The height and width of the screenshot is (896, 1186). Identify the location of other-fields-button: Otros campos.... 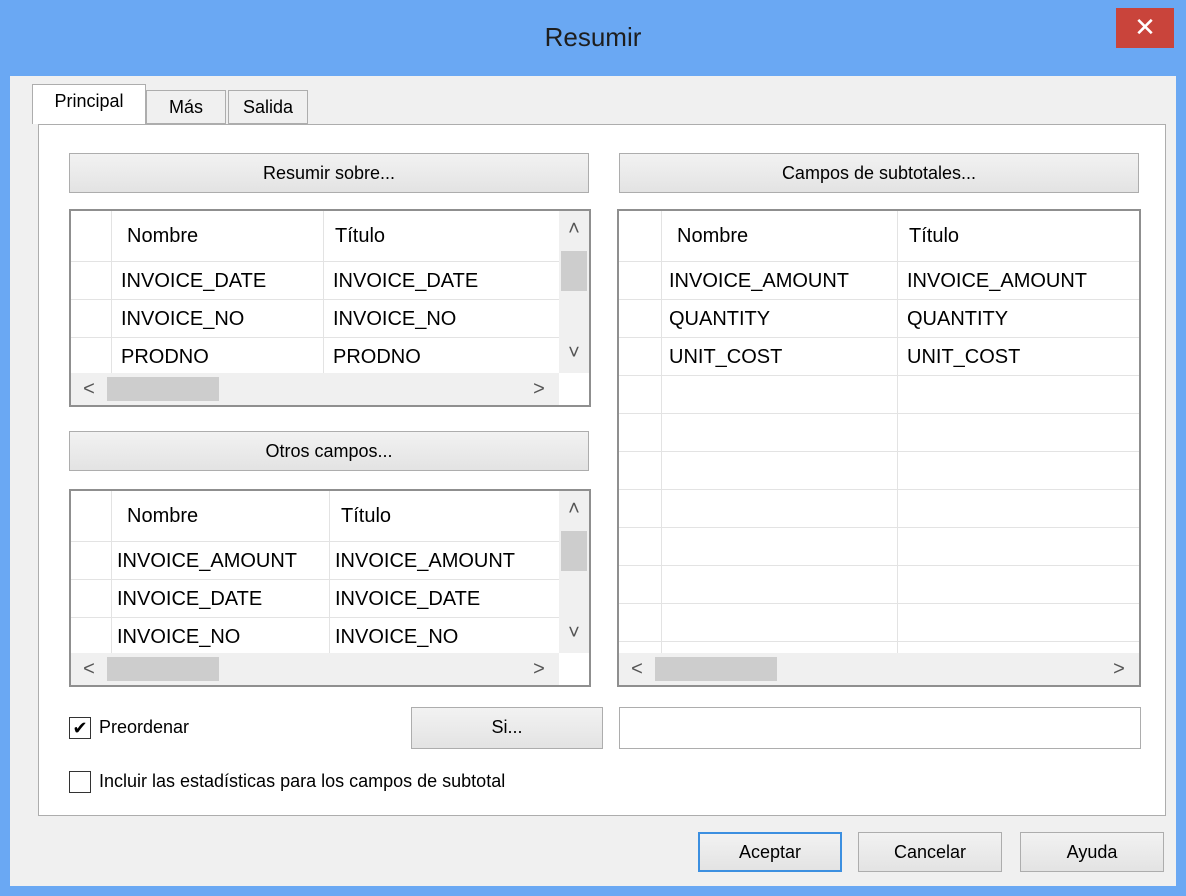
(329, 451).